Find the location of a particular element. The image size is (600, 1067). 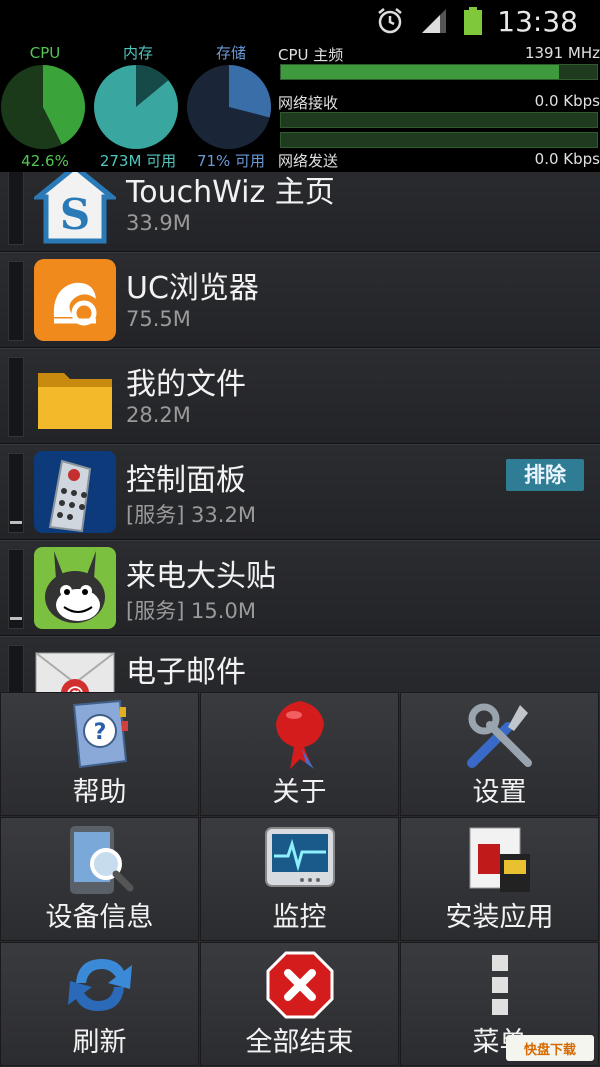

menu-label: 设备信息 is located at coordinates (99, 917).